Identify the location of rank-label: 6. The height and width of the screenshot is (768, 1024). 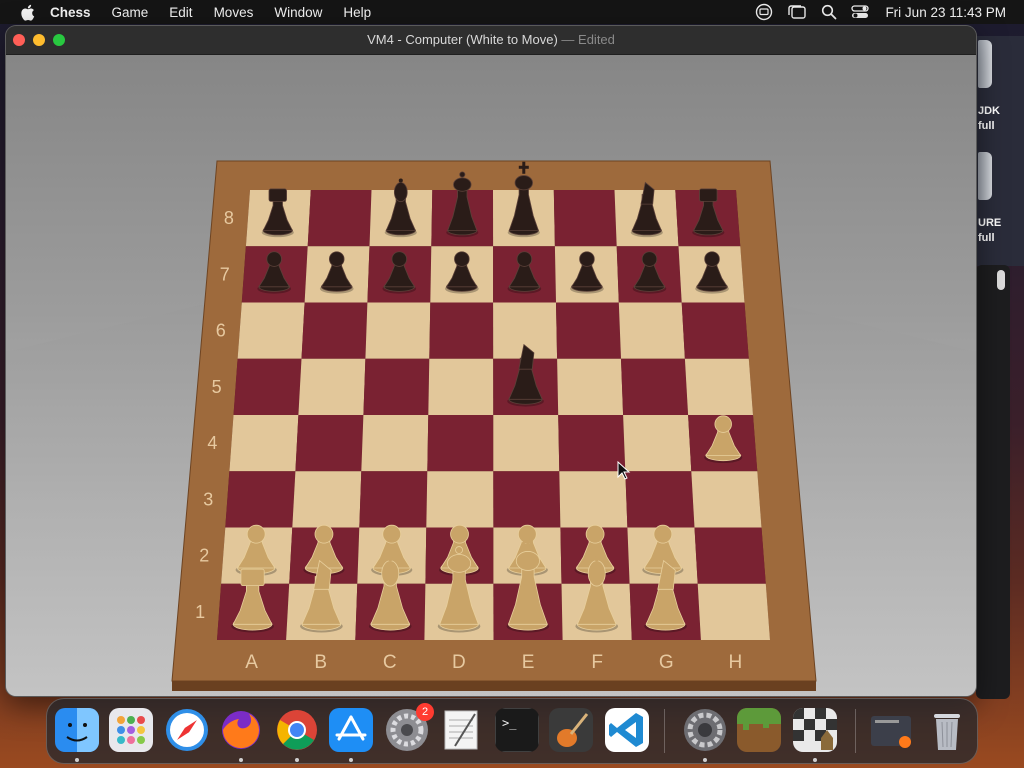
(221, 331).